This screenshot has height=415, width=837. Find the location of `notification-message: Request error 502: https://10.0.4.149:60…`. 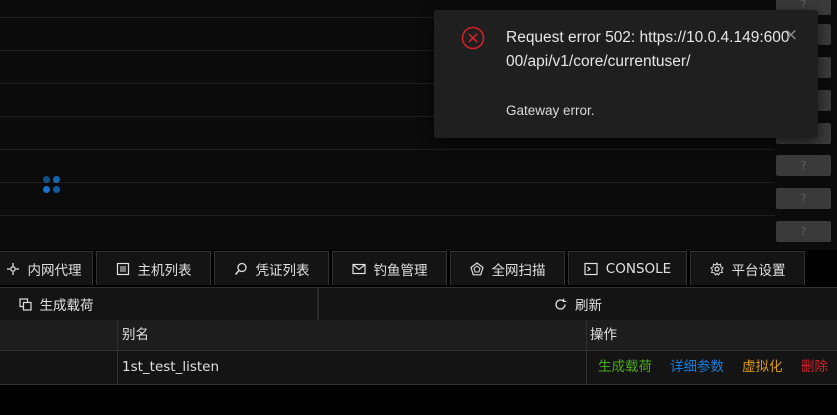

notification-message: Request error 502: https://10.0.4.149:60… is located at coordinates (648, 49).